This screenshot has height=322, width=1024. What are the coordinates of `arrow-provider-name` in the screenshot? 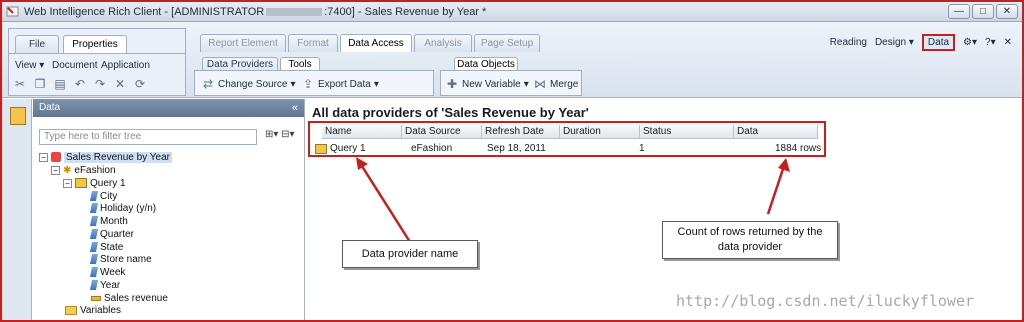 It's located at (385, 202).